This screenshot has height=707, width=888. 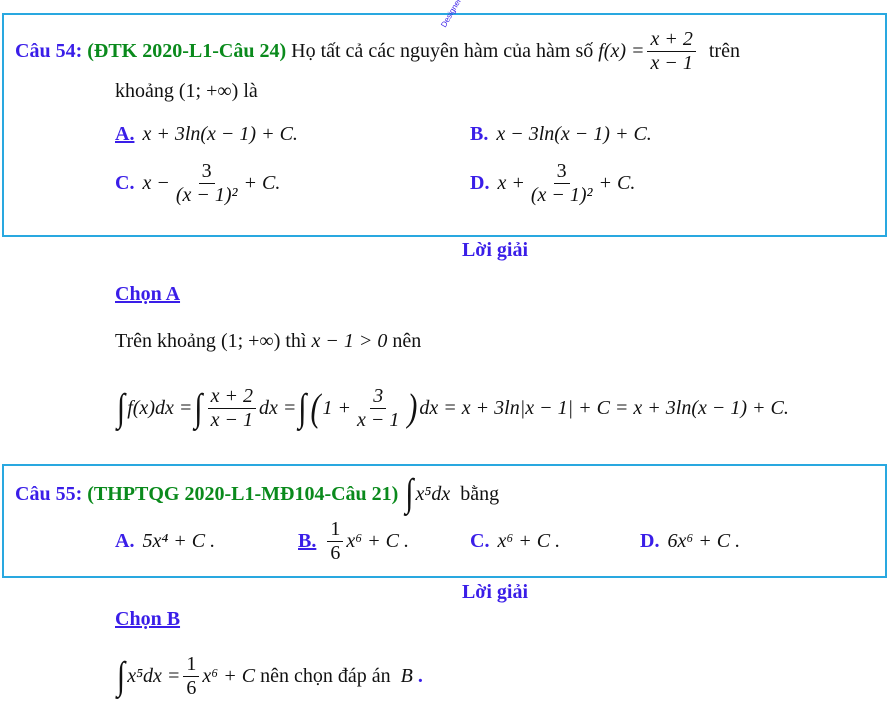 I want to click on period: ., so click(x=420, y=676).